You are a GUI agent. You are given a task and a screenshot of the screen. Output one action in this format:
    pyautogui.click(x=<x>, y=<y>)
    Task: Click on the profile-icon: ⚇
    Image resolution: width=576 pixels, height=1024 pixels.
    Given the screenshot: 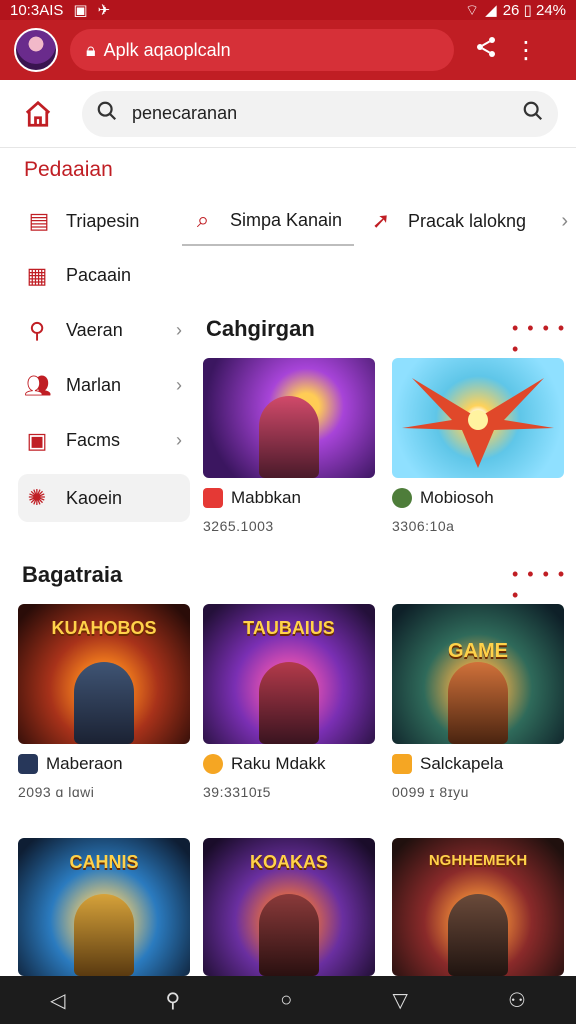 What is the action you would take?
    pyautogui.click(x=517, y=1000)
    